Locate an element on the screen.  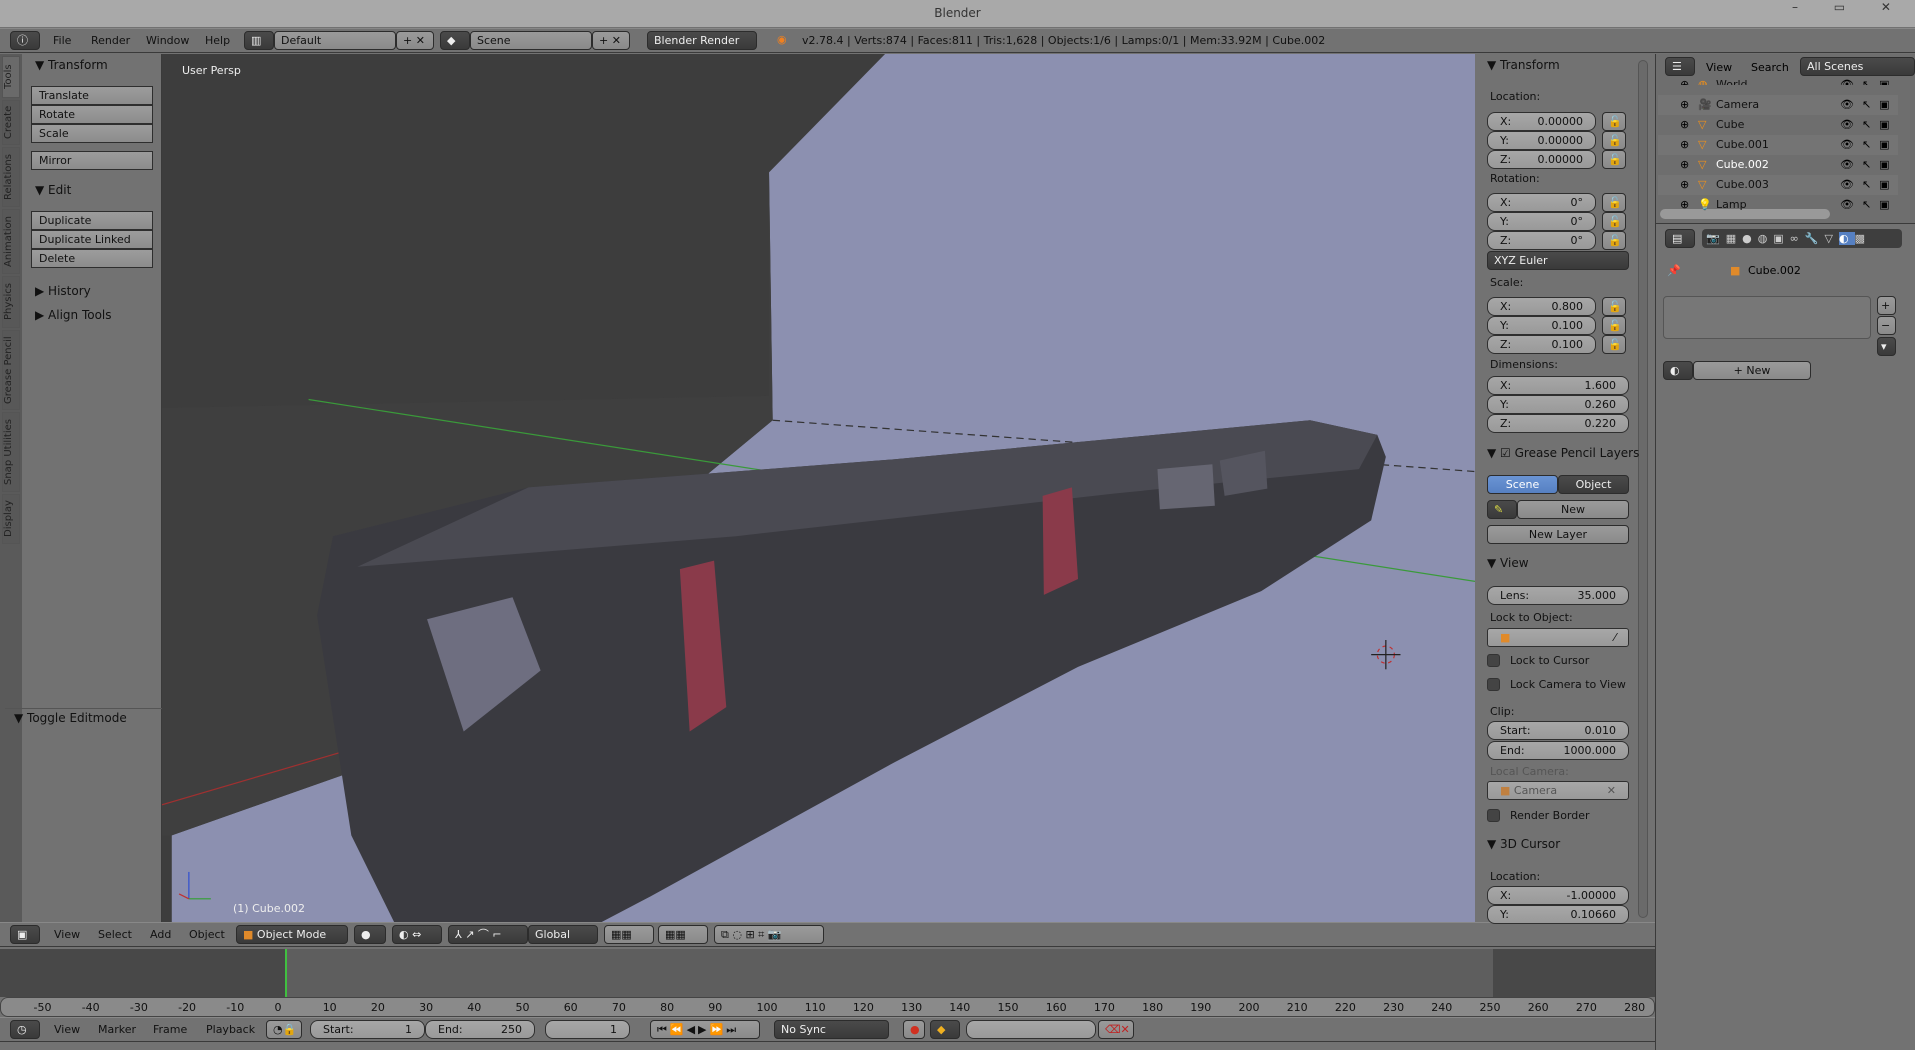
gp-scene-toggle: Scene is located at coordinates (1522, 484).